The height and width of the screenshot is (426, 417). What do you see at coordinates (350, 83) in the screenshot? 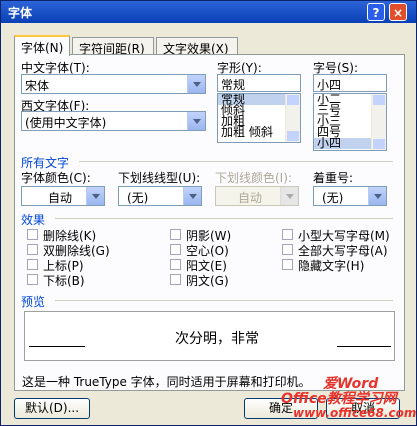
I see `size-input: 小四` at bounding box center [350, 83].